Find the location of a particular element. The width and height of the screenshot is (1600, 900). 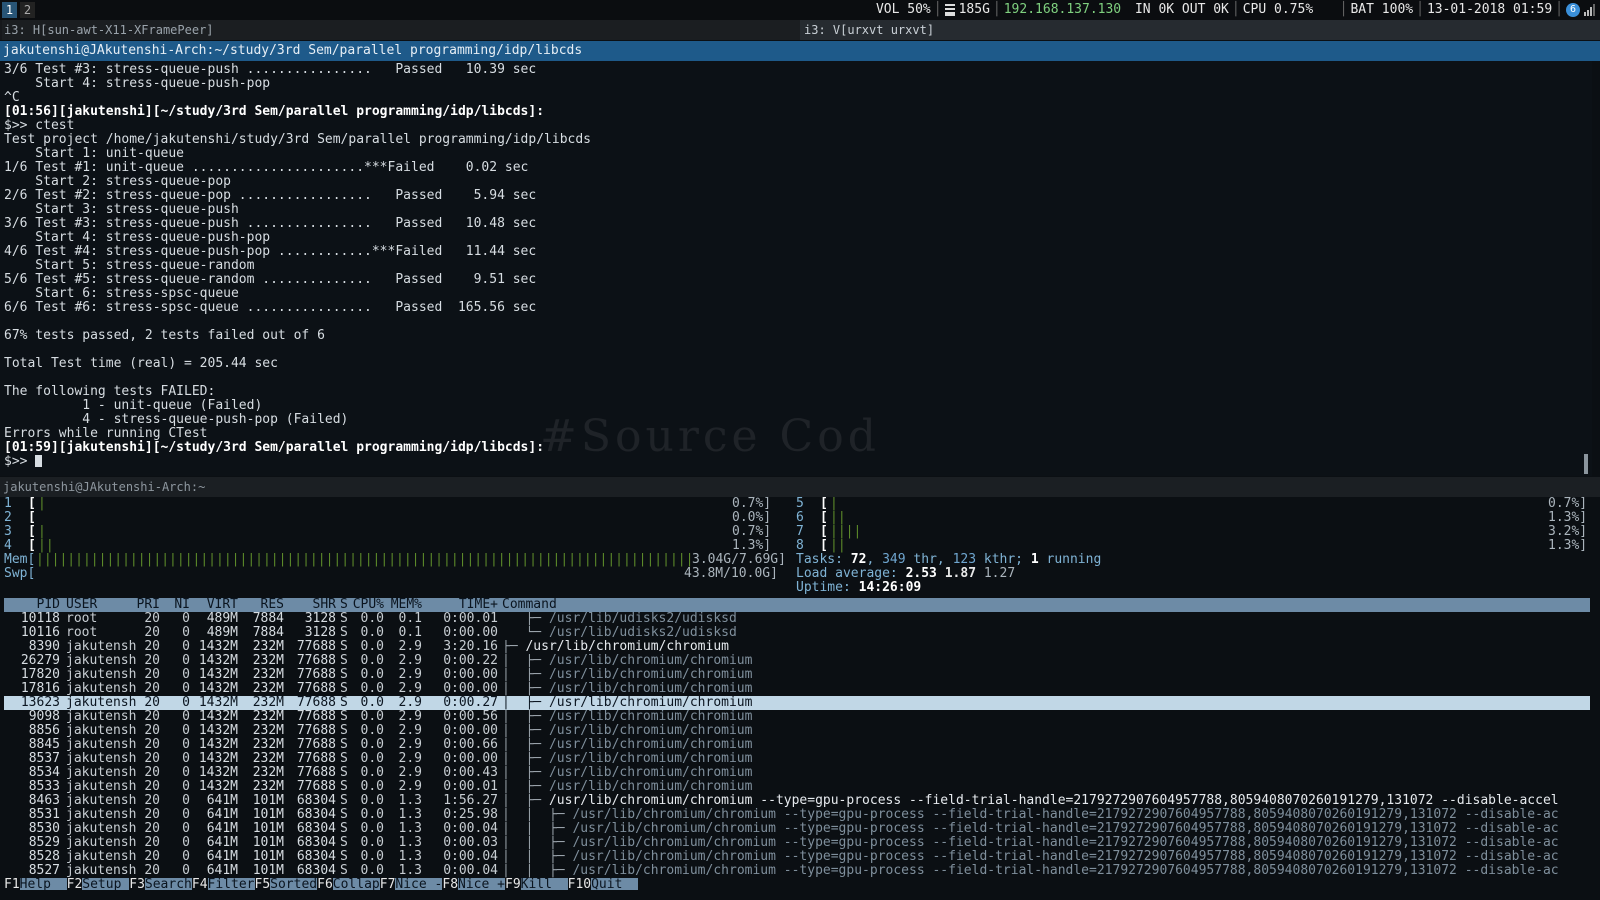

fkey-f2-button: Setup is located at coordinates (106, 884).